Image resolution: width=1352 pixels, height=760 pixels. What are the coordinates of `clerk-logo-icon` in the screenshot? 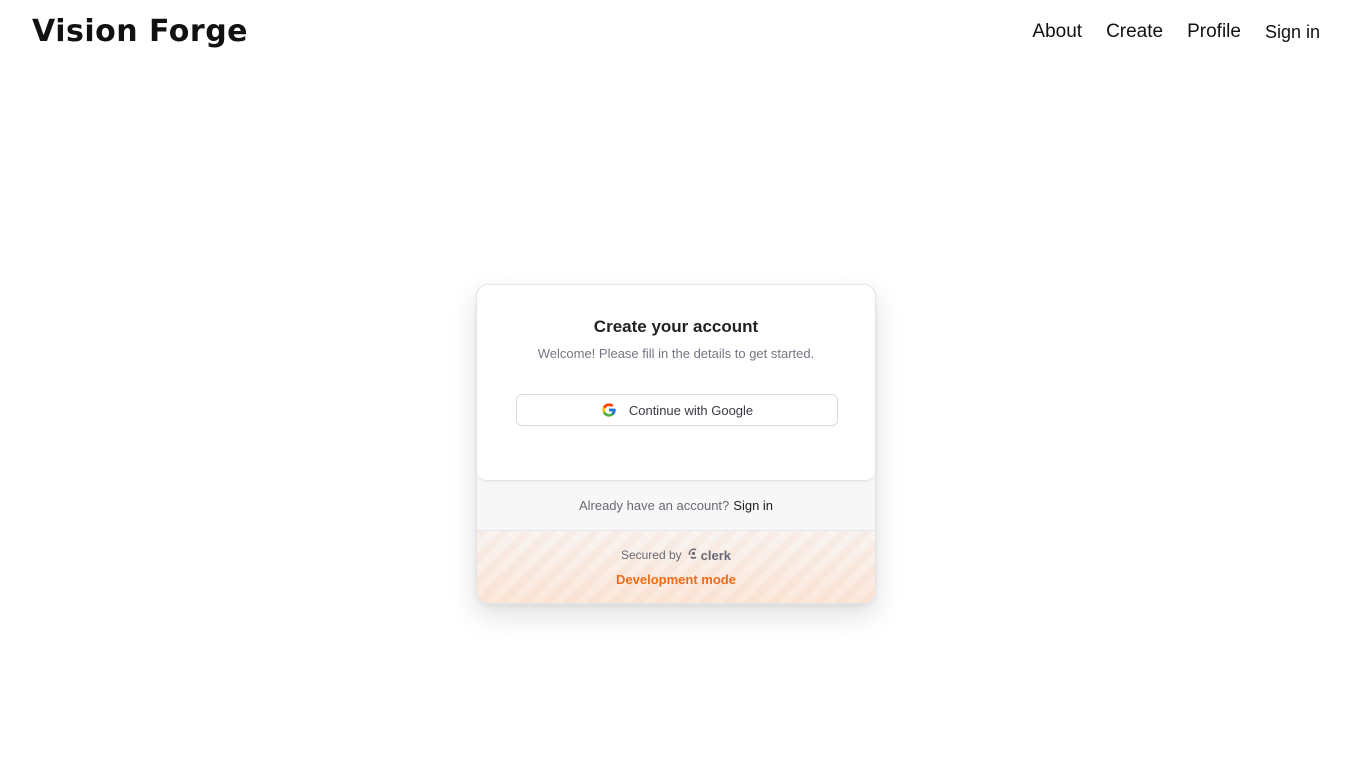 It's located at (693, 555).